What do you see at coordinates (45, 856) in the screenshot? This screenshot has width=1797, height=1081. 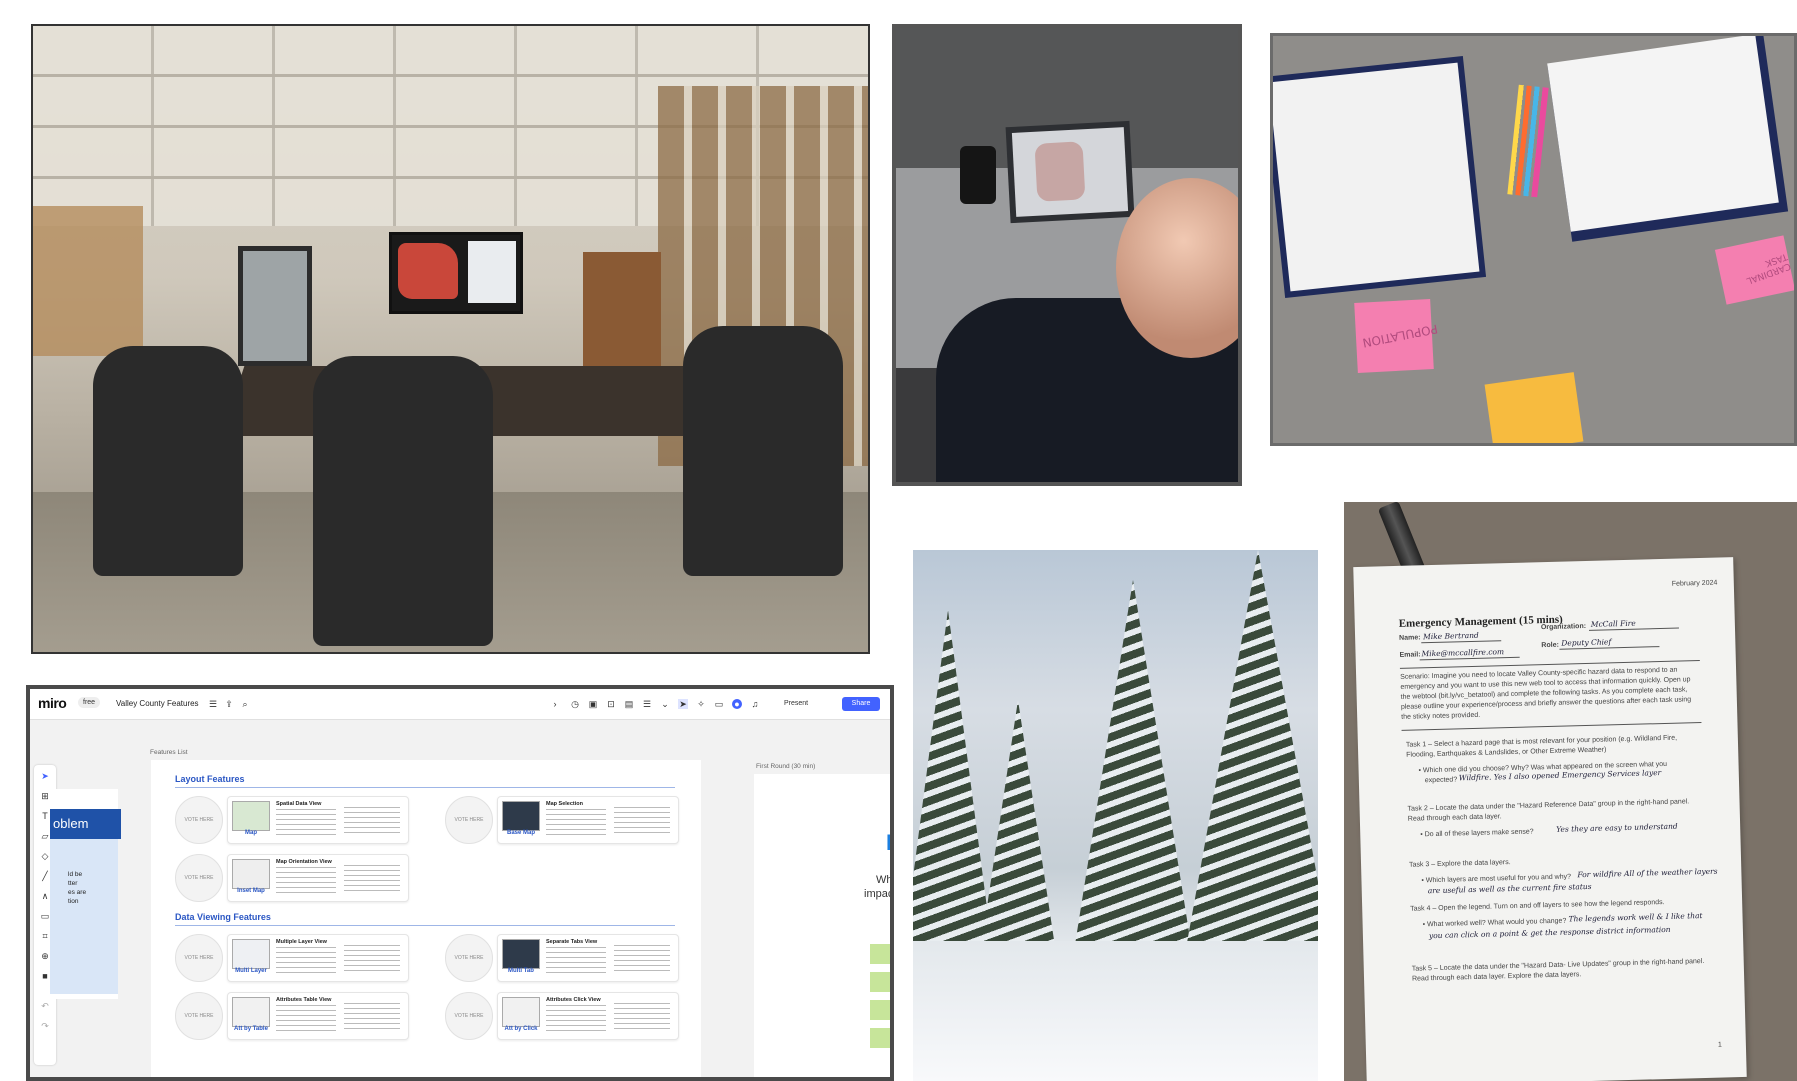 I see `shapes-icon: ◇` at bounding box center [45, 856].